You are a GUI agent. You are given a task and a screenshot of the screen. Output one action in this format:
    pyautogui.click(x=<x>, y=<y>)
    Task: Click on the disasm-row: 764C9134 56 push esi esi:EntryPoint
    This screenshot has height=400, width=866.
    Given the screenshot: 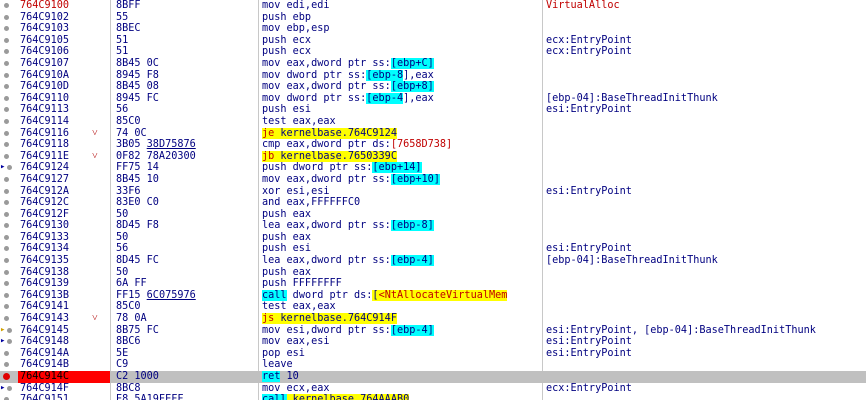 What is the action you would take?
    pyautogui.click(x=433, y=249)
    